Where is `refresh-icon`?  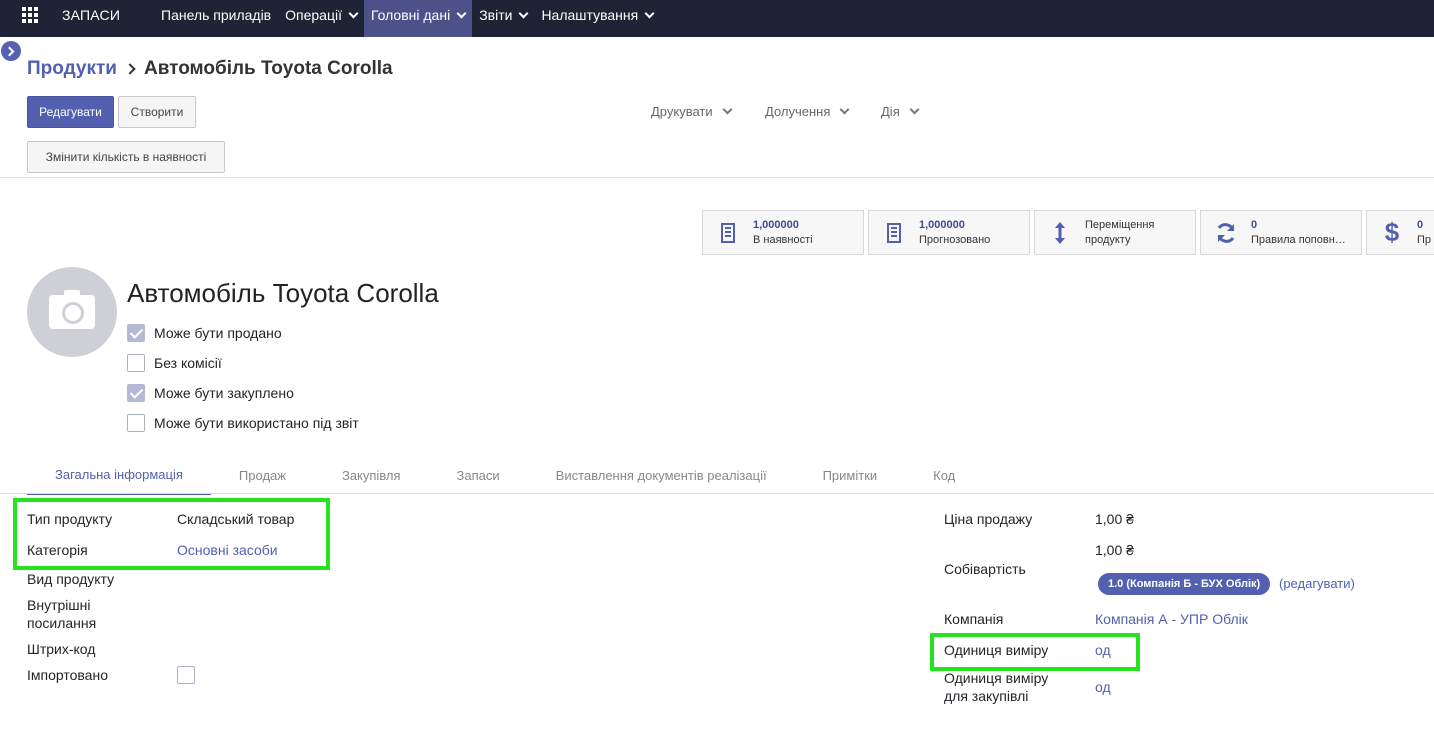 refresh-icon is located at coordinates (1226, 233).